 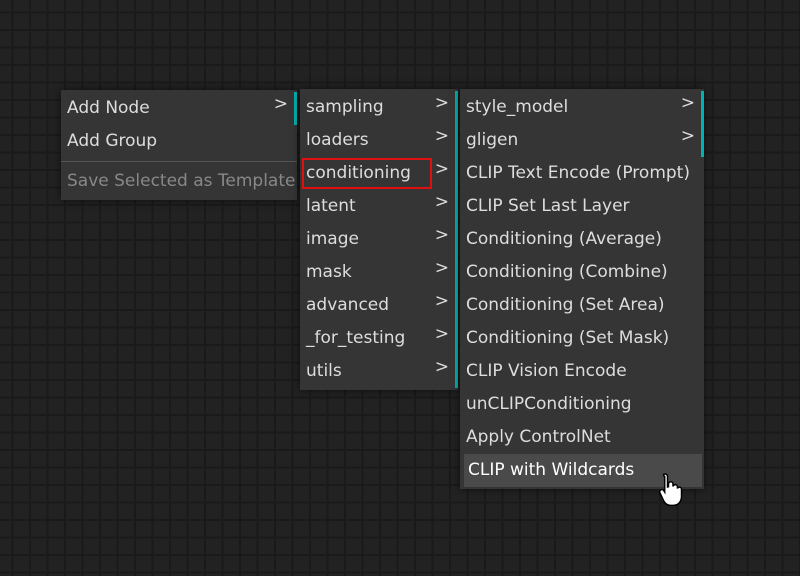 What do you see at coordinates (329, 272) in the screenshot?
I see `label: mask` at bounding box center [329, 272].